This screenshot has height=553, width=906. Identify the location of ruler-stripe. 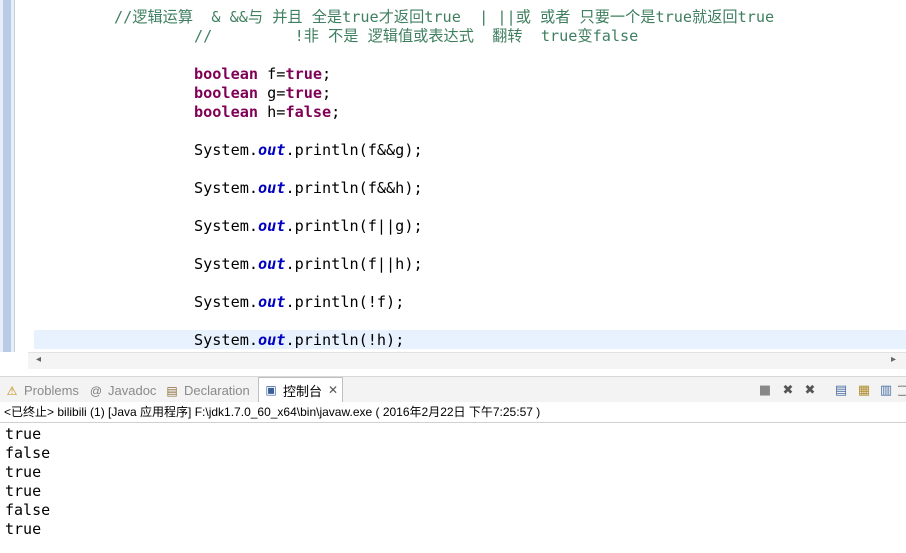
(7, 176).